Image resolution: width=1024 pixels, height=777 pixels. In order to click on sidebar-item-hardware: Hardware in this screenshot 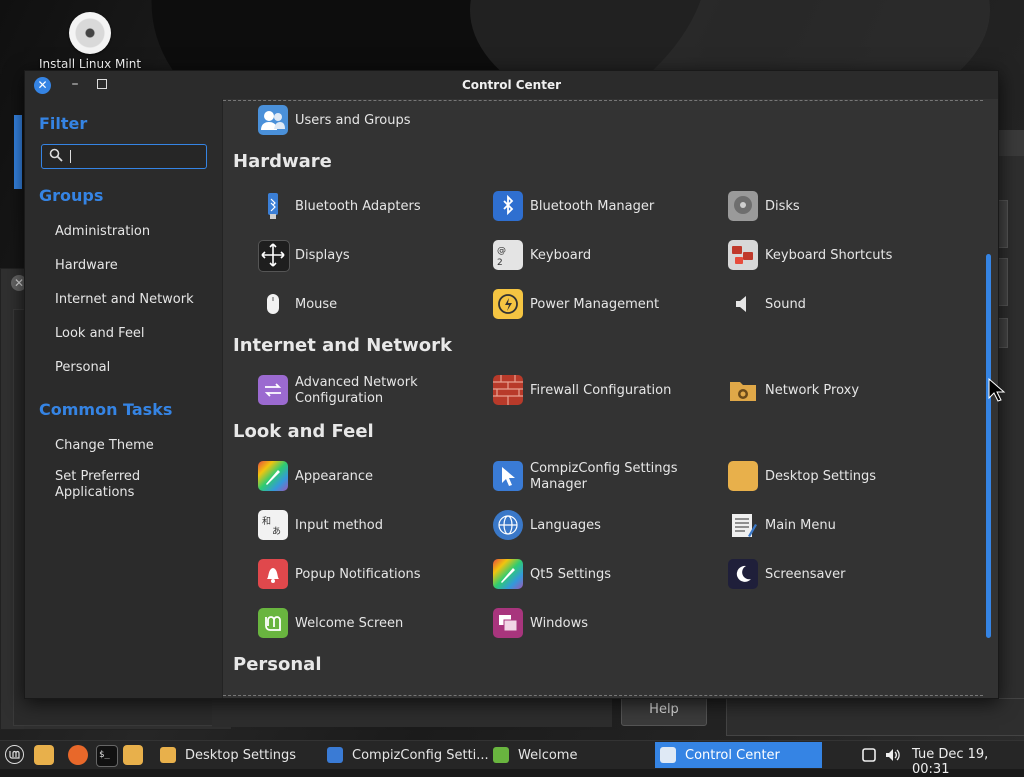, I will do `click(130, 266)`.